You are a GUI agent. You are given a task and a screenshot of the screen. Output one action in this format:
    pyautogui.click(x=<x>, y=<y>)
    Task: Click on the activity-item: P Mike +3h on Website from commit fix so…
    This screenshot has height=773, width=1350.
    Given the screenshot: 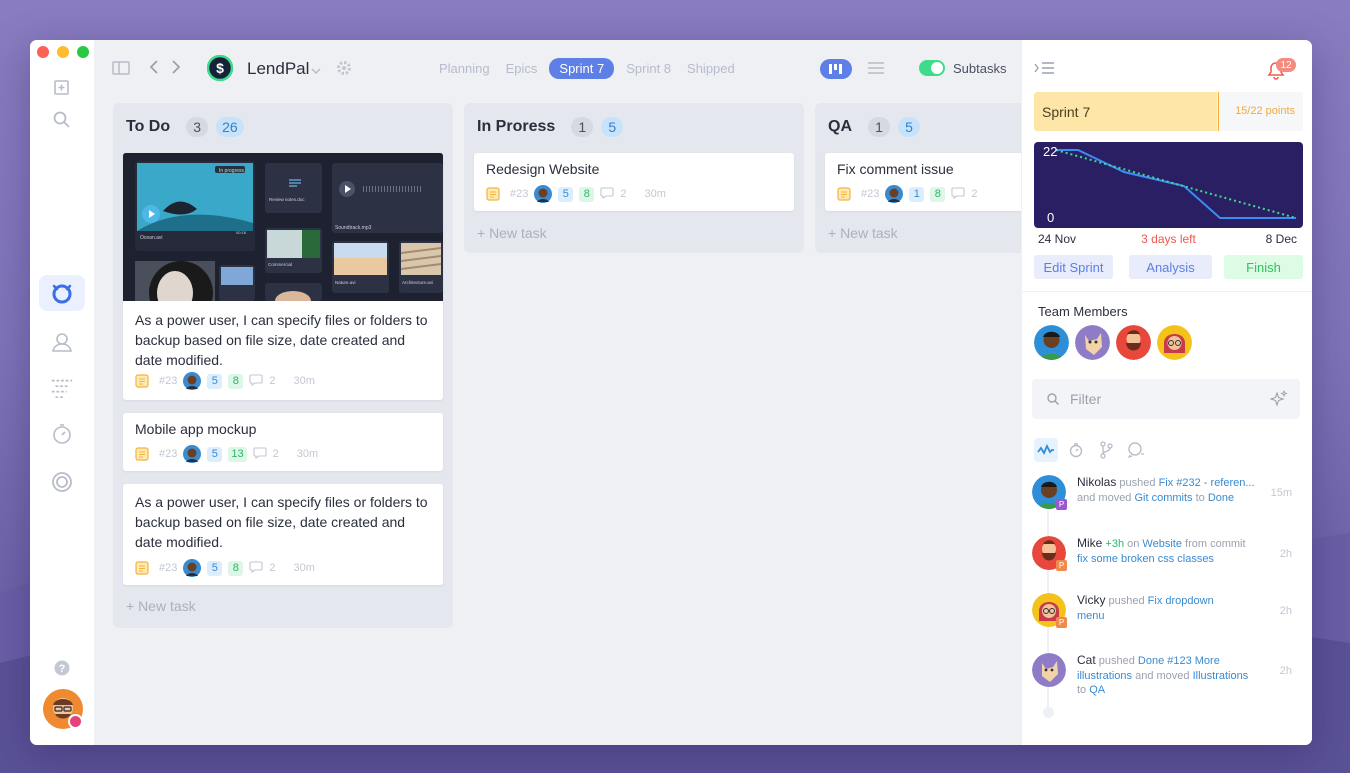 What is the action you would take?
    pyautogui.click(x=1167, y=556)
    